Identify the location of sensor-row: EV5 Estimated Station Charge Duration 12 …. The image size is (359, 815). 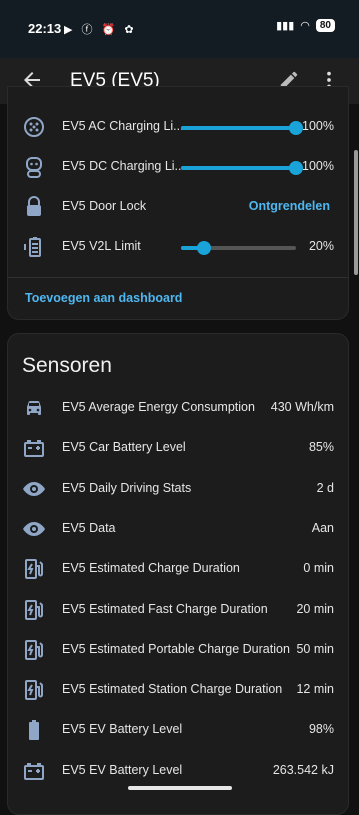
(178, 690).